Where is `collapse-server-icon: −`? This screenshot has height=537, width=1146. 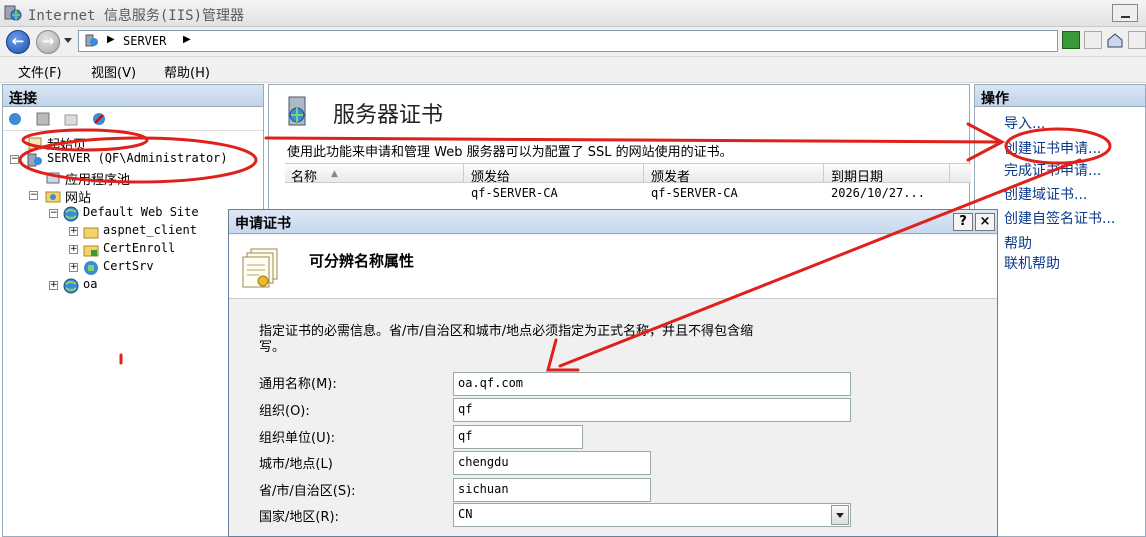
collapse-server-icon: − is located at coordinates (14, 159).